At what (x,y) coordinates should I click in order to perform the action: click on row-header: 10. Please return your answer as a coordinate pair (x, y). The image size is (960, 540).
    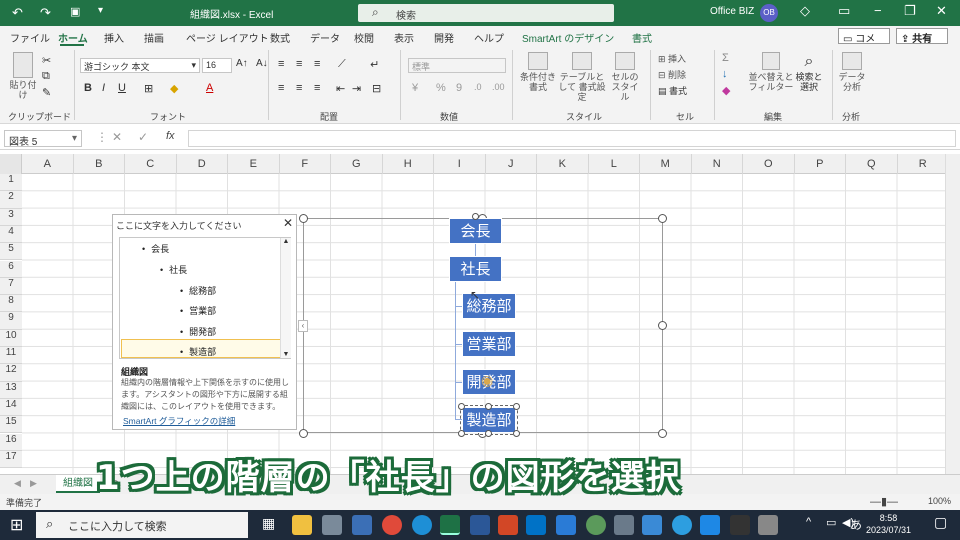
    Looking at the image, I should click on (11, 338).